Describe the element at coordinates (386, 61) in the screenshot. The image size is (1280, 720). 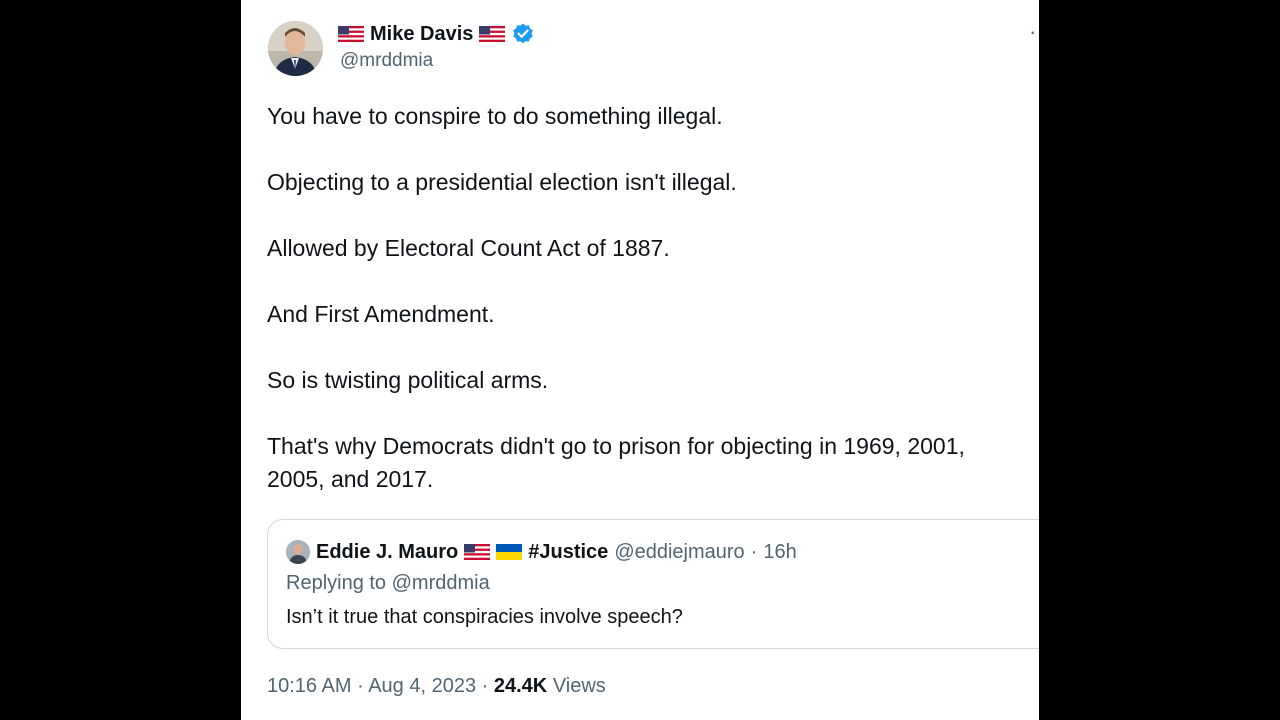
I see `author-handle: @mrddmia` at that location.